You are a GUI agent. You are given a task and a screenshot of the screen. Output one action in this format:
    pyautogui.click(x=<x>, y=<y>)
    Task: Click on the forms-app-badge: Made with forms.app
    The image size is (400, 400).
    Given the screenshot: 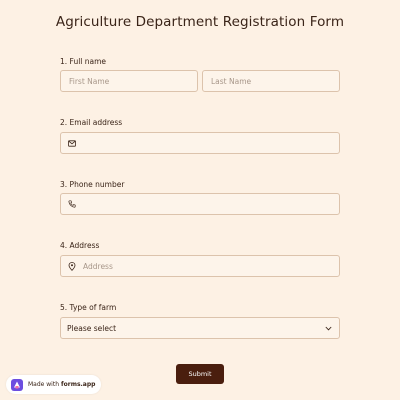 What is the action you would take?
    pyautogui.click(x=54, y=384)
    